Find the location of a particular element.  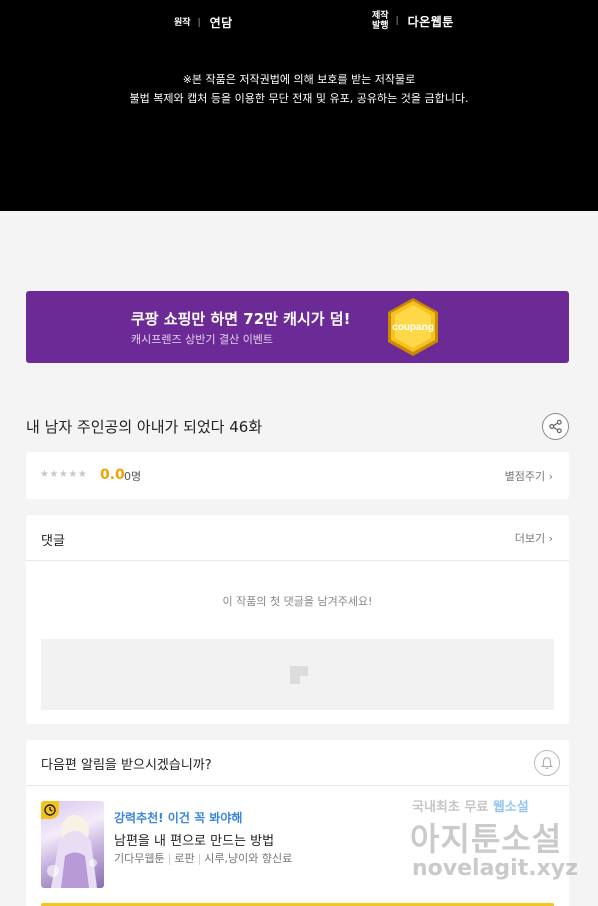

clock-icon is located at coordinates (50, 810).